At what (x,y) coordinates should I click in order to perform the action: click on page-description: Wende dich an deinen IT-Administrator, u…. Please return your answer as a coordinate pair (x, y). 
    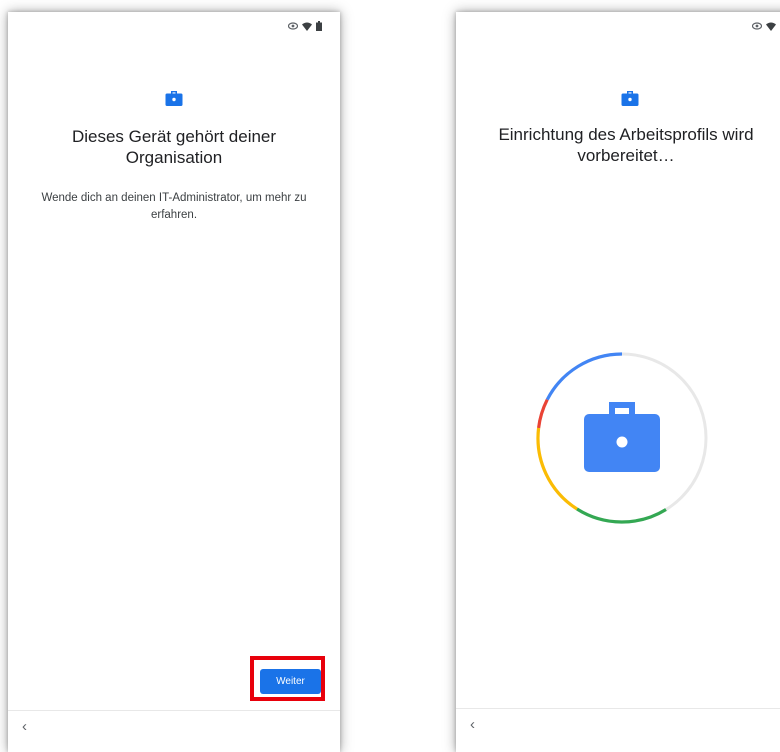
    Looking at the image, I should click on (174, 206).